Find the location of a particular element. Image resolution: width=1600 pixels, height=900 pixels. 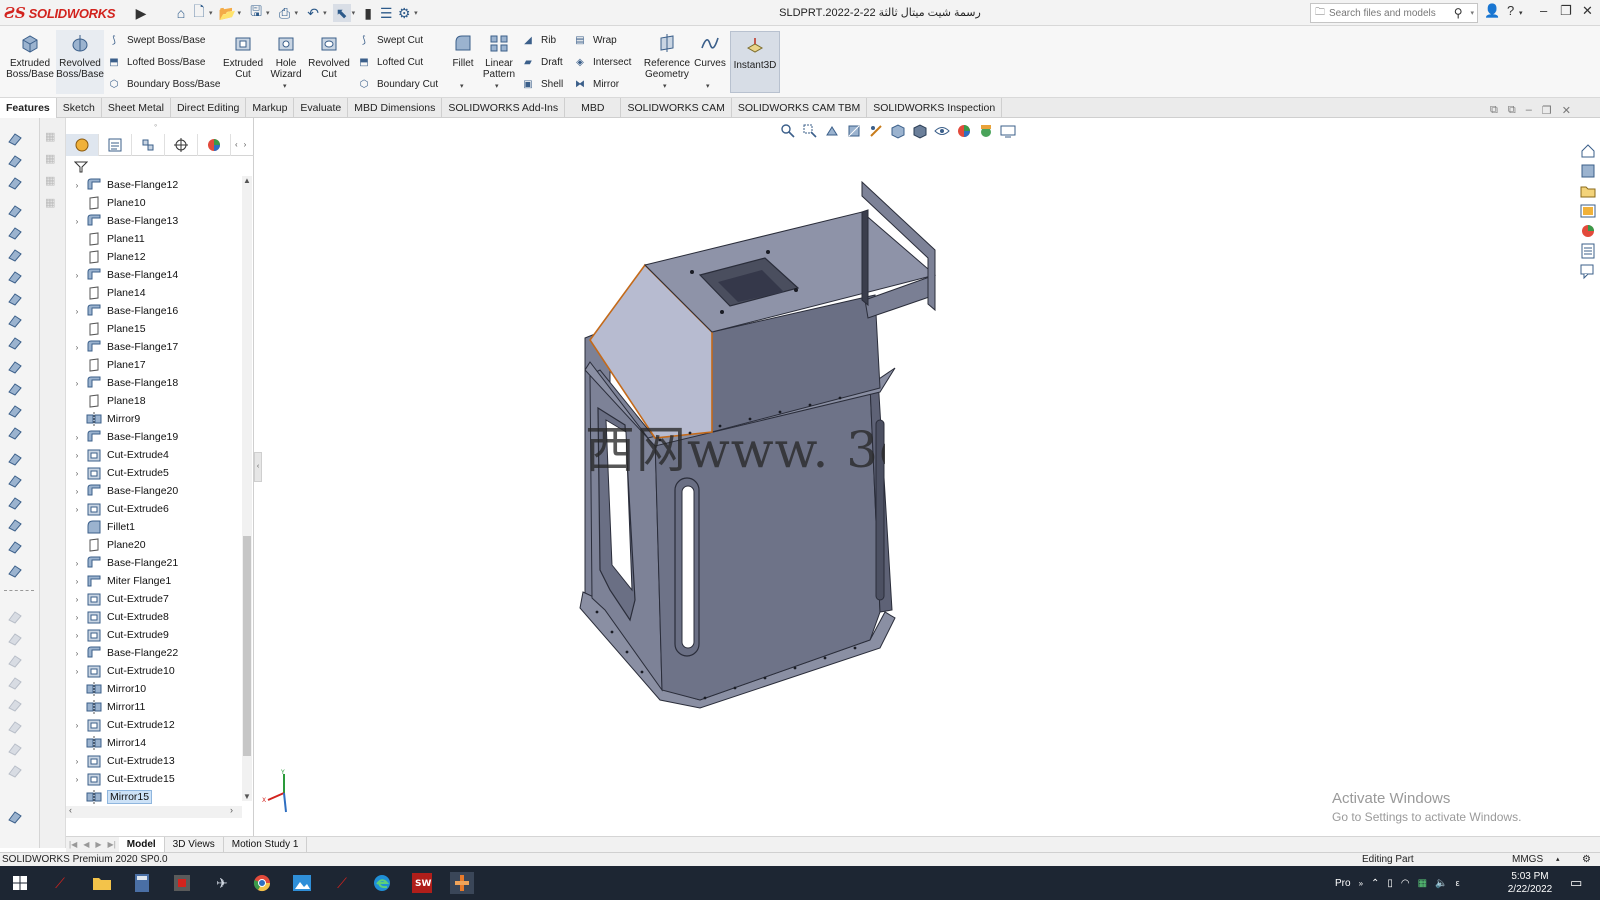

draft-button: ▰ Draft is located at coordinates (541, 62).